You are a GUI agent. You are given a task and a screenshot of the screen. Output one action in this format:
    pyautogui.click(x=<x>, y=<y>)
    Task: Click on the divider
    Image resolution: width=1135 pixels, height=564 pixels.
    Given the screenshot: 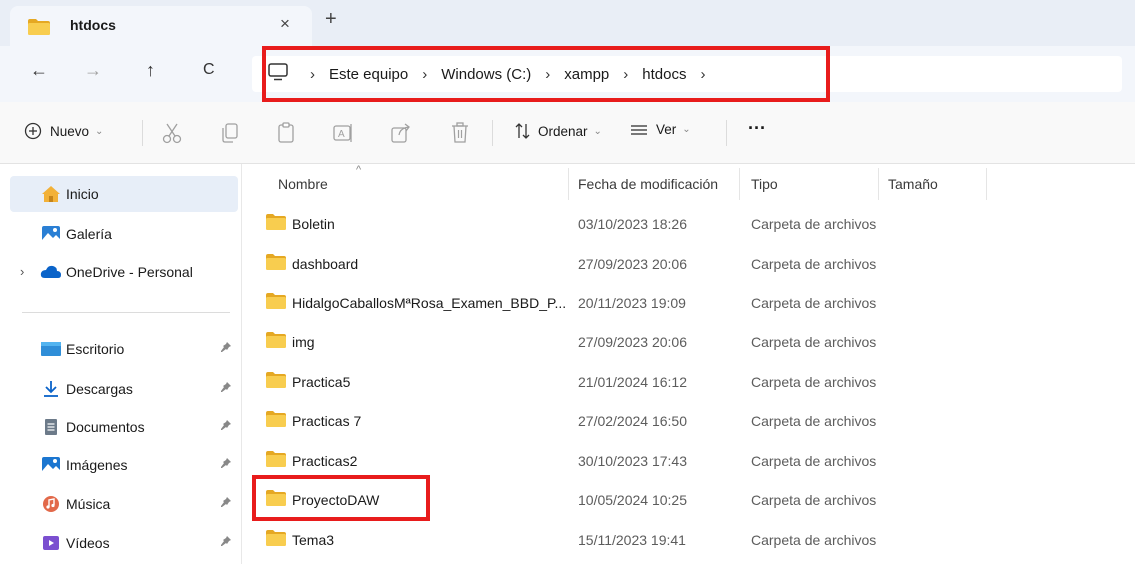 What is the action you would take?
    pyautogui.click(x=142, y=133)
    